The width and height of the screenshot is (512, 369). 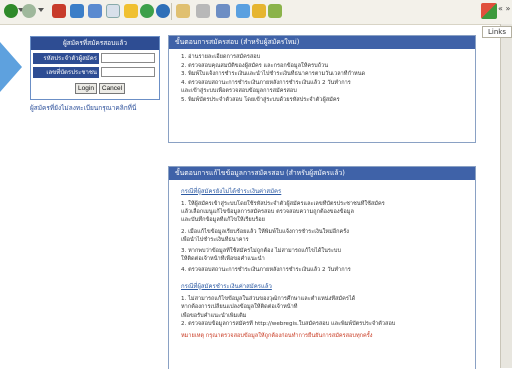 What do you see at coordinates (506, 196) in the screenshot?
I see `vertical-scrollbar` at bounding box center [506, 196].